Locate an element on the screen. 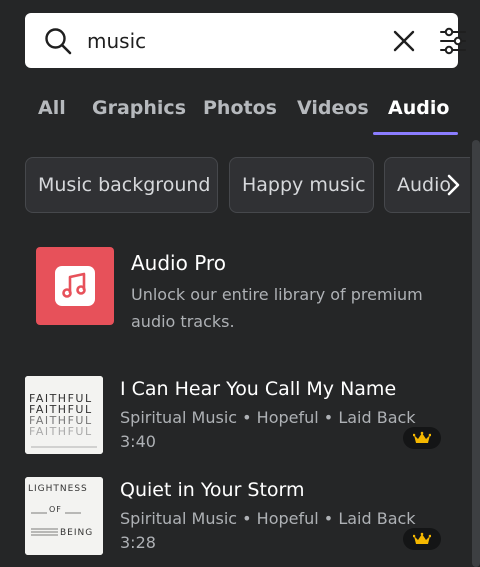 Image resolution: width=480 pixels, height=567 pixels. chip-happy-music: Happy music is located at coordinates (301, 185).